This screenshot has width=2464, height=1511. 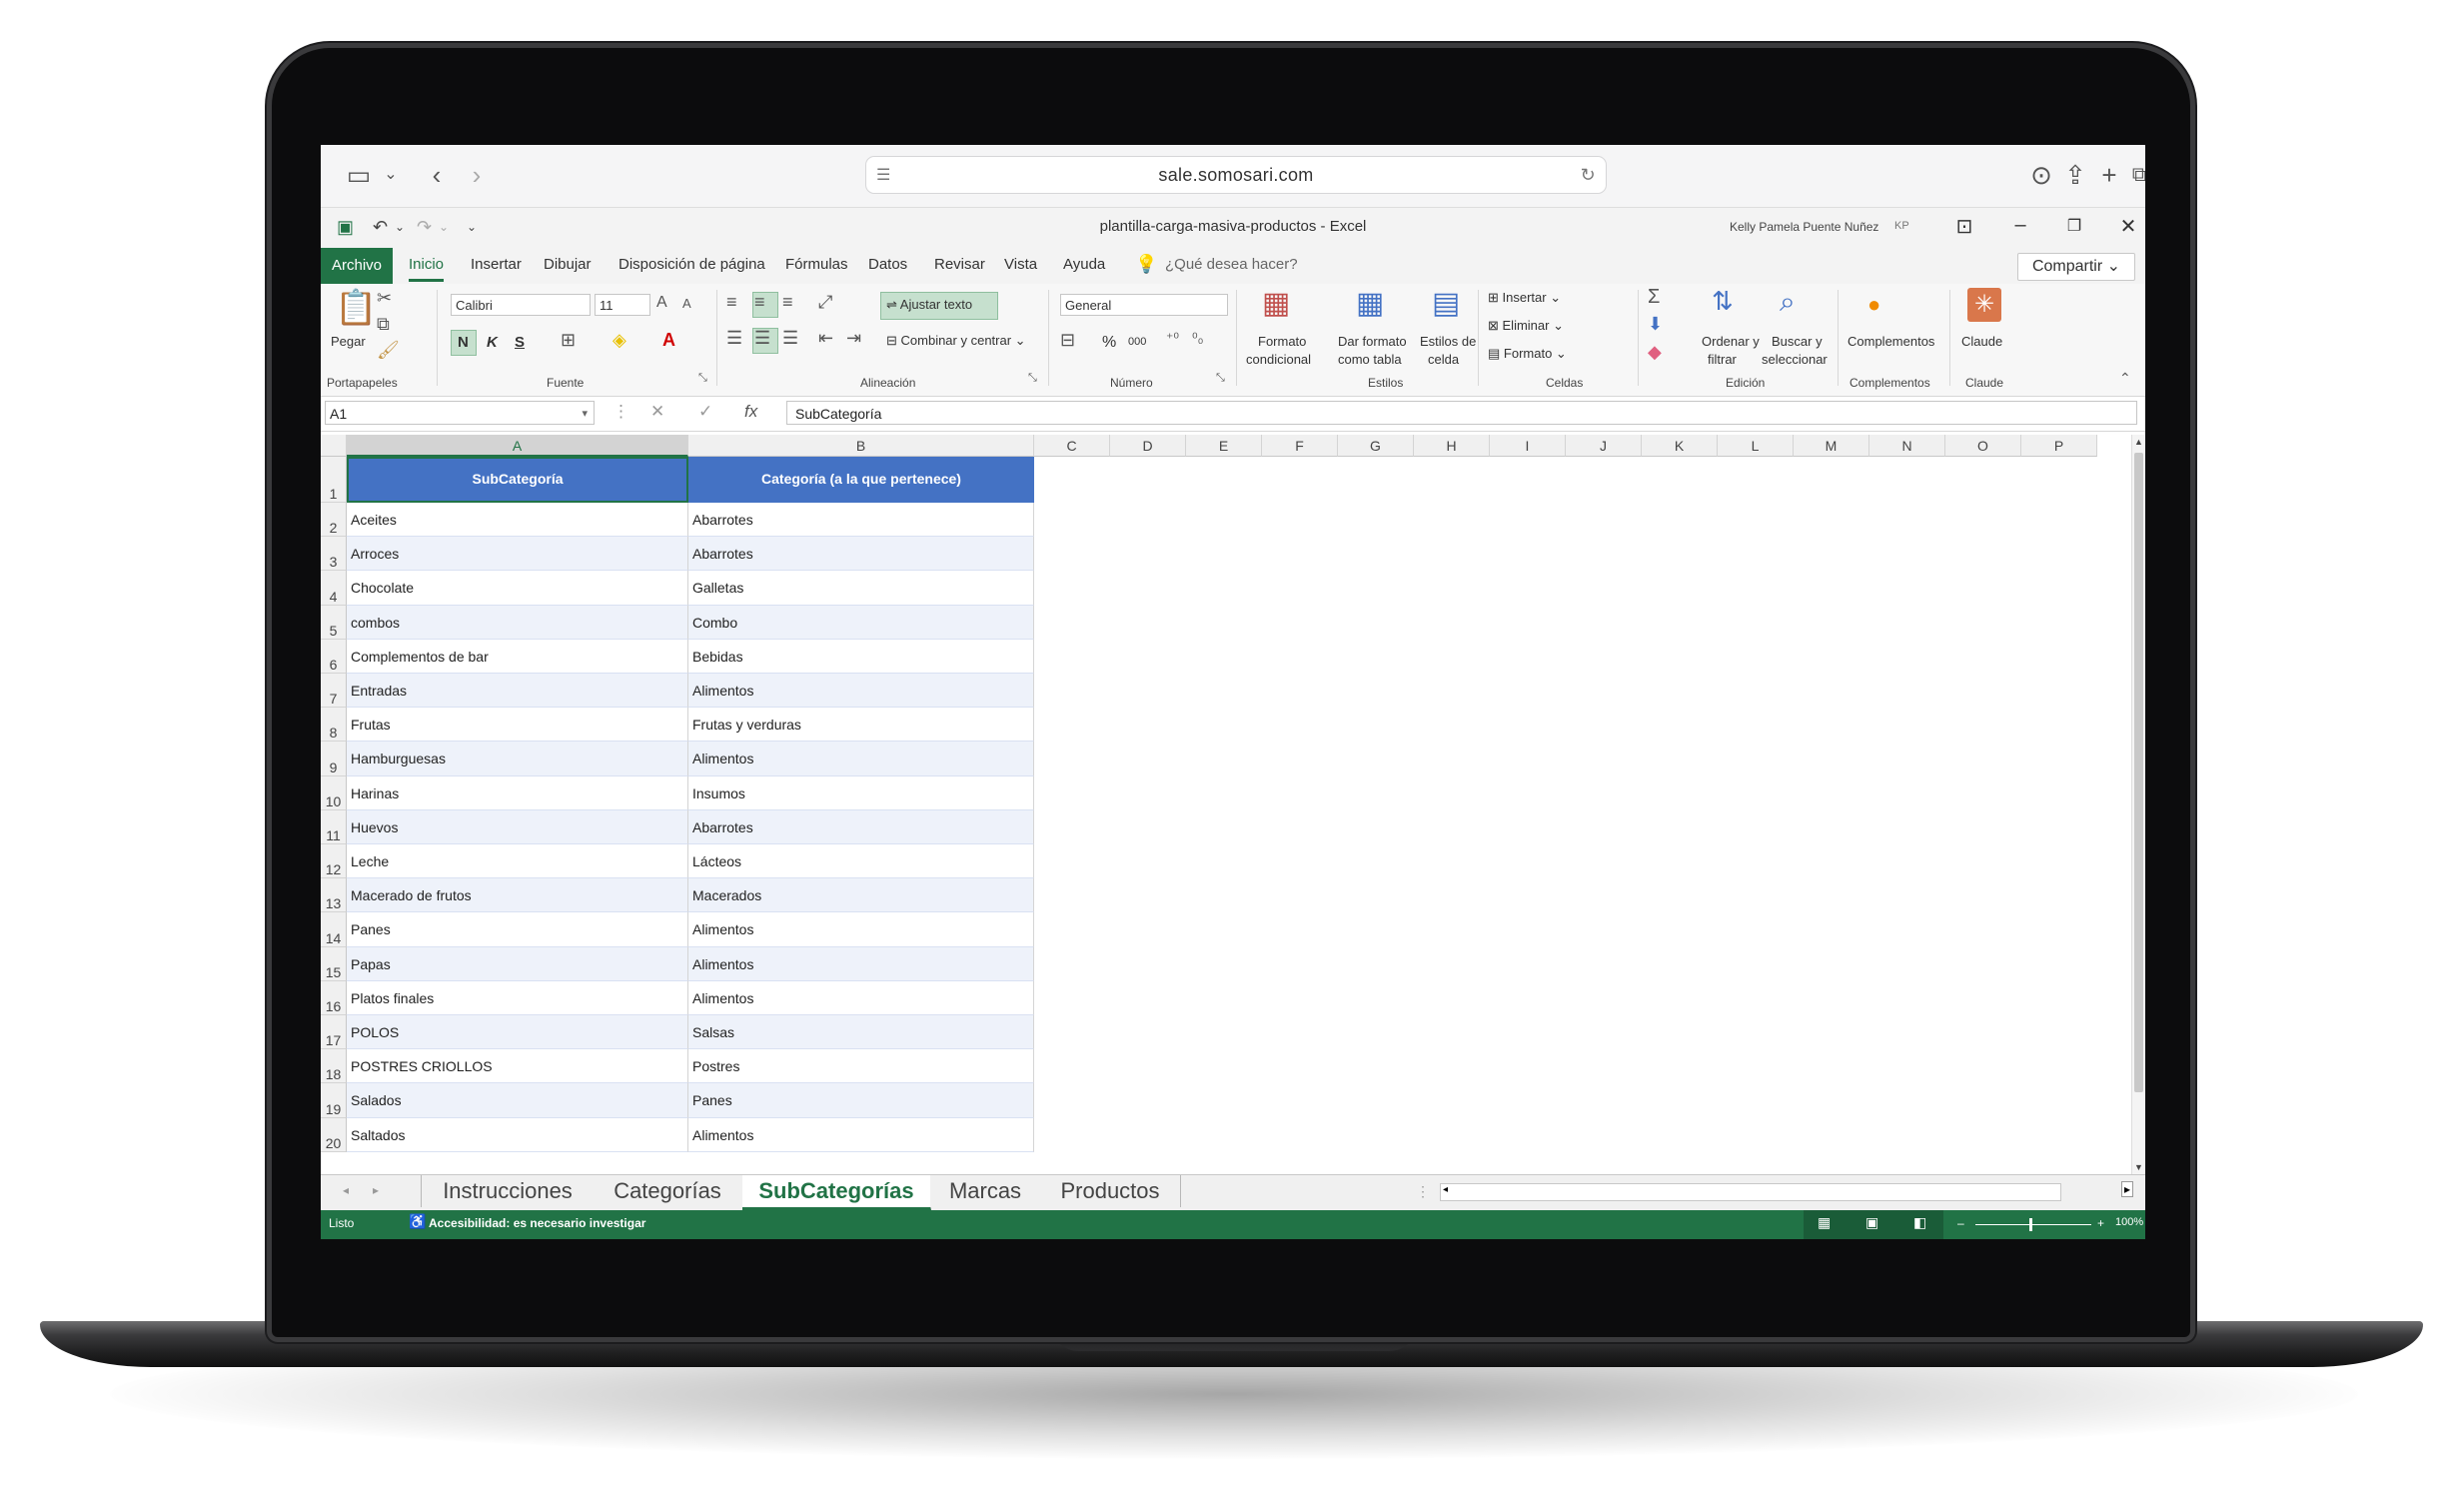 I want to click on fill-color-icon: ◈, so click(x=619, y=340).